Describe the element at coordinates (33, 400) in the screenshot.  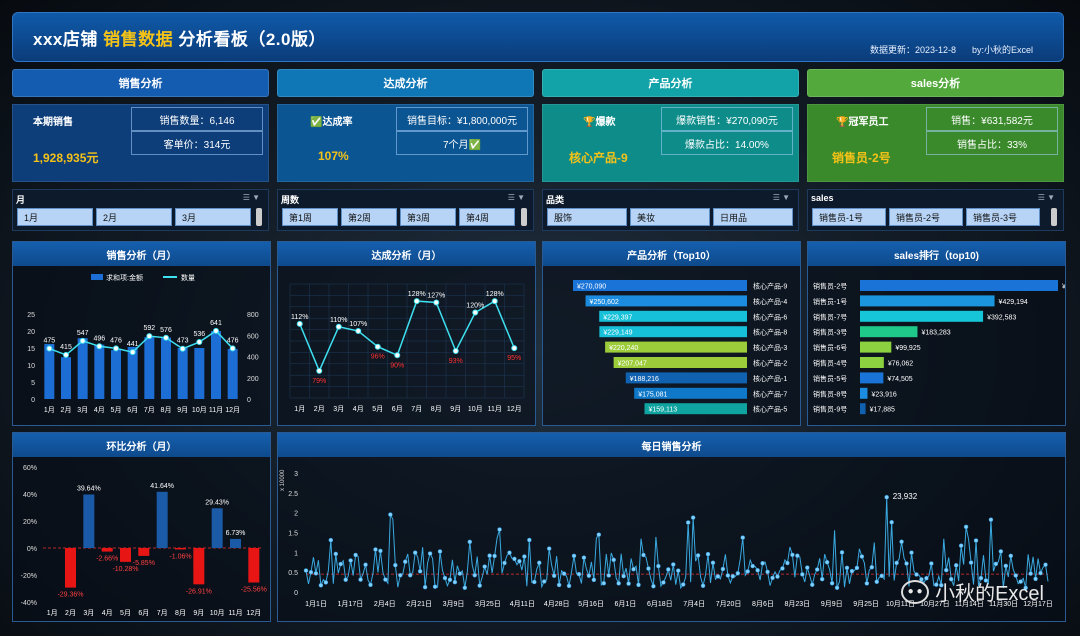
I see `y-tick-label: 0` at that location.